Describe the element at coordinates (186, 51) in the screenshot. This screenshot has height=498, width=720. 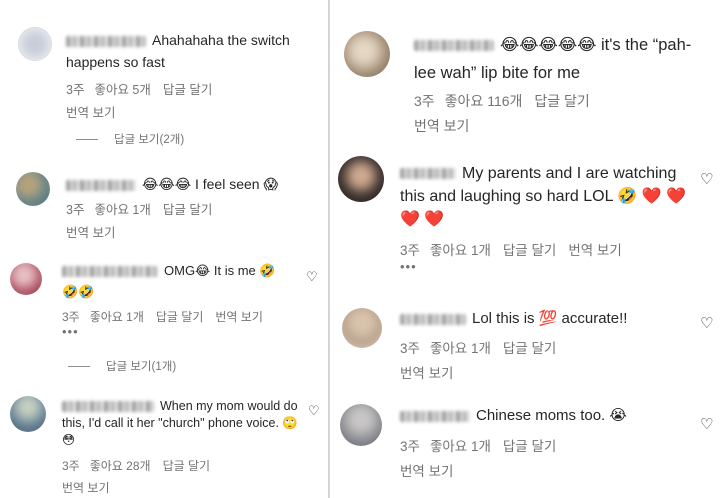
I see `comment-text: Ahahahaha the switch happens so fast` at that location.